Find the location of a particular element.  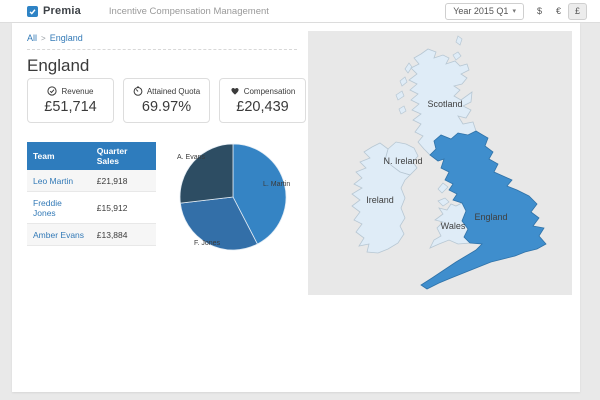

shetland-islands is located at coordinates (459, 40).